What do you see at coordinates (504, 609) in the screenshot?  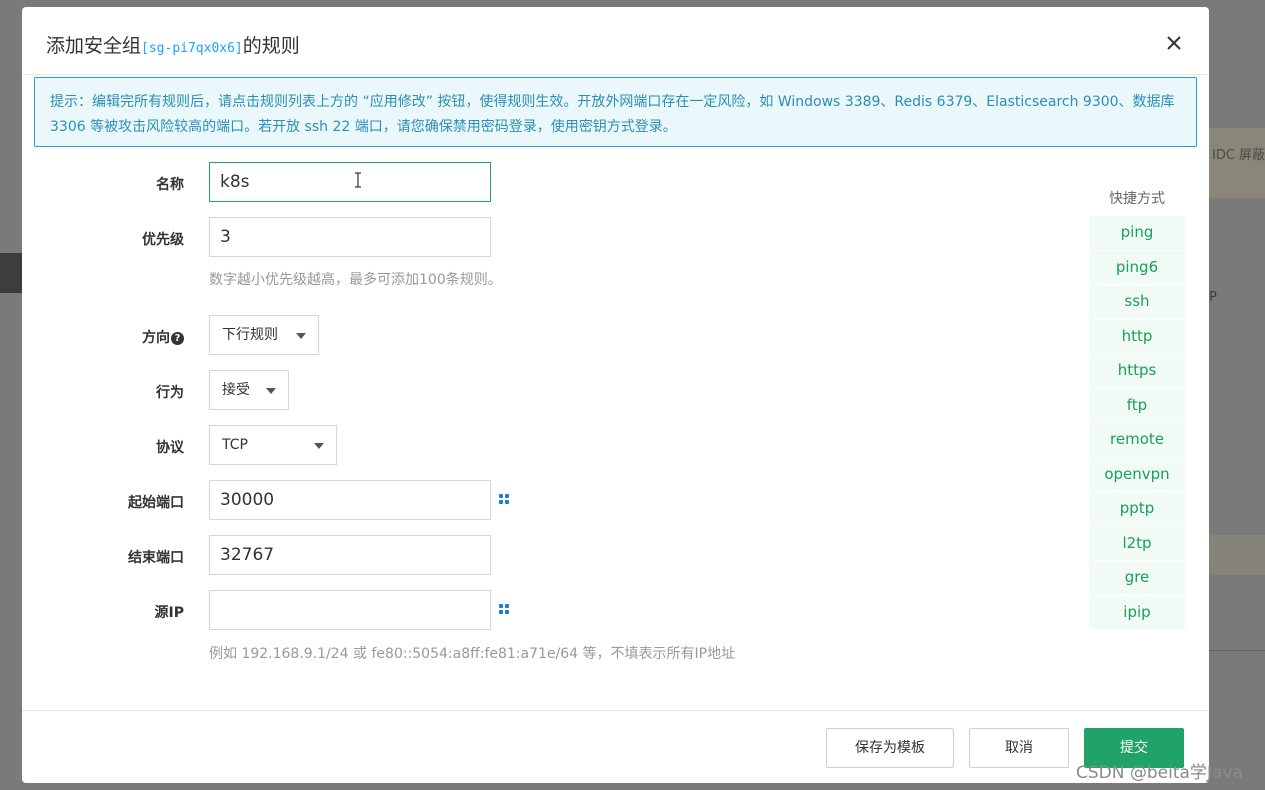 I see `ip-picker-icon` at bounding box center [504, 609].